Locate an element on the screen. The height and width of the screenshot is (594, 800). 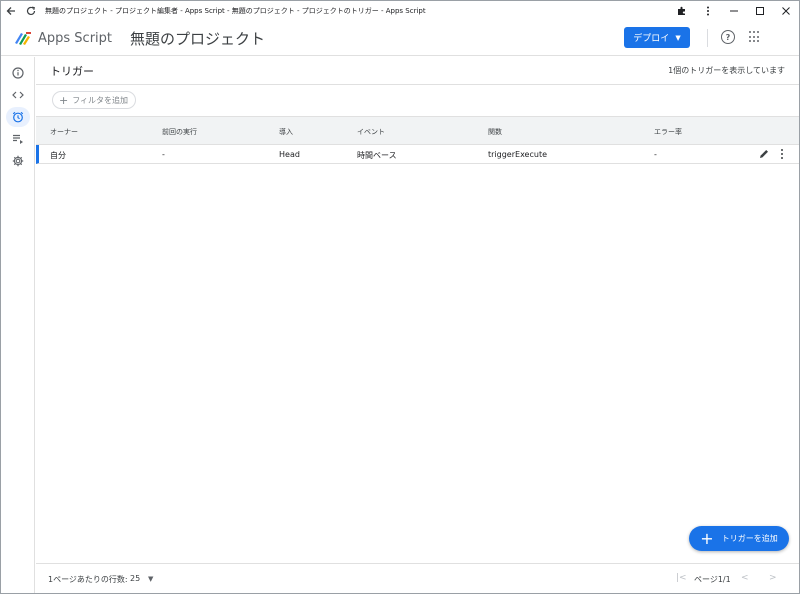
column-header-event: イベント is located at coordinates (371, 132).